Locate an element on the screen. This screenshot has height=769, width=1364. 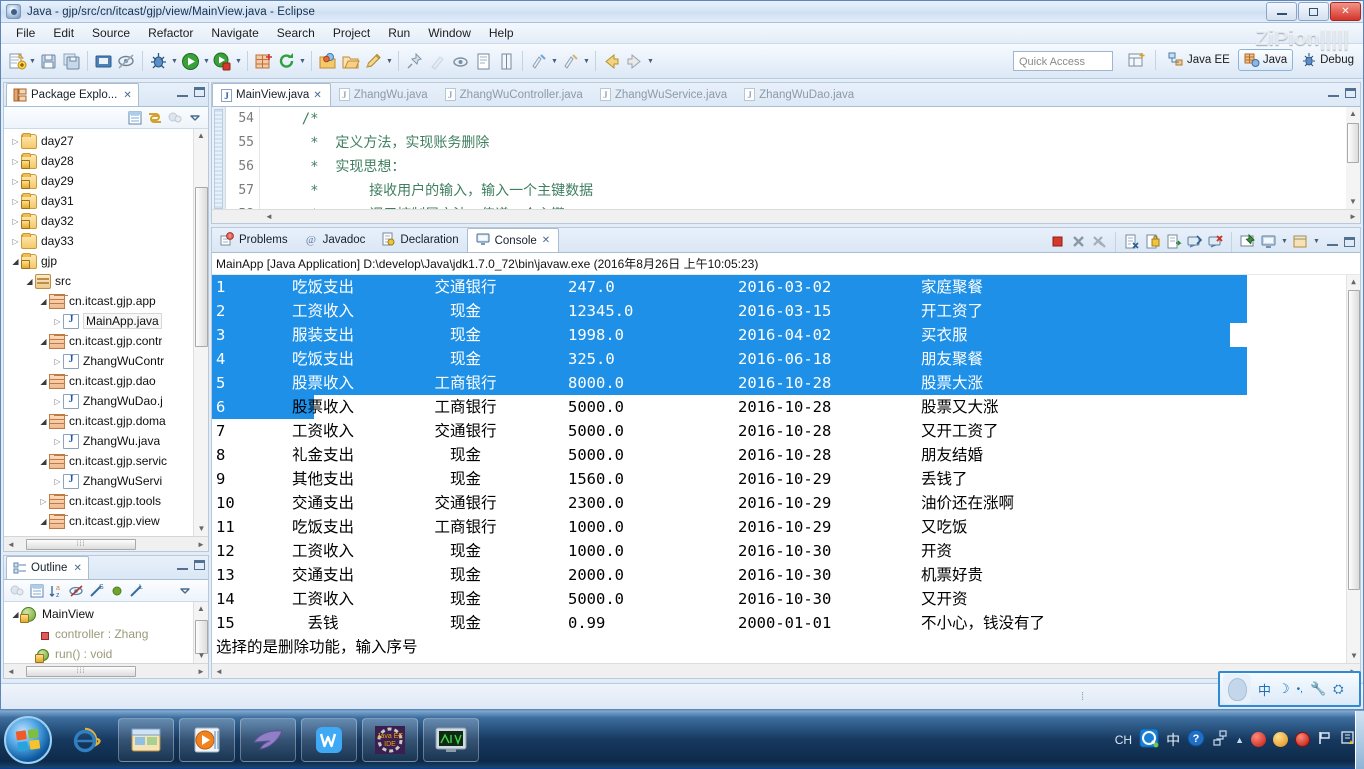
help-icon: ? is located at coordinates (1196, 739).